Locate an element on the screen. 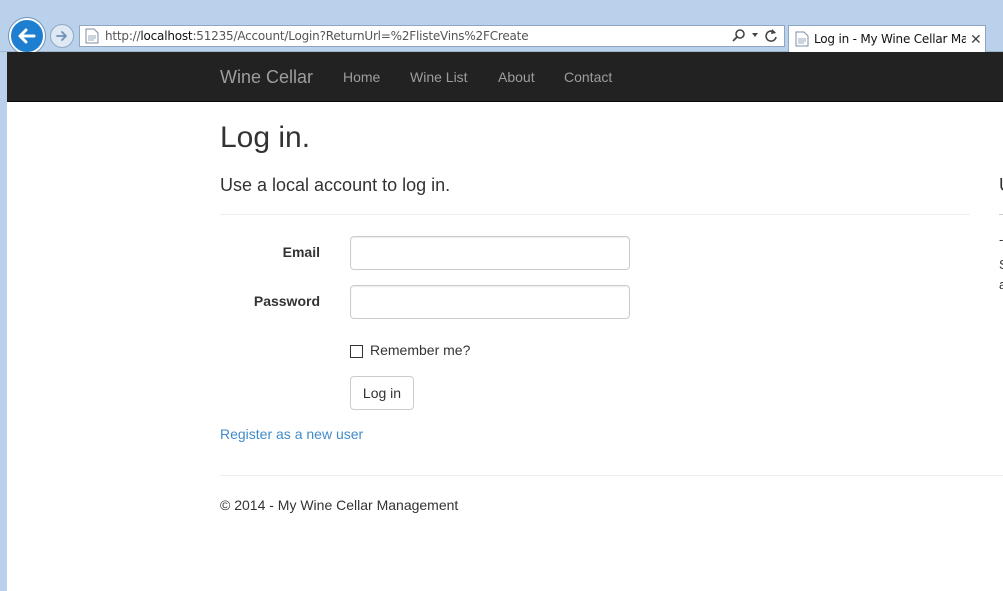 Image resolution: width=1003 pixels, height=591 pixels. nav-about: About is located at coordinates (516, 77).